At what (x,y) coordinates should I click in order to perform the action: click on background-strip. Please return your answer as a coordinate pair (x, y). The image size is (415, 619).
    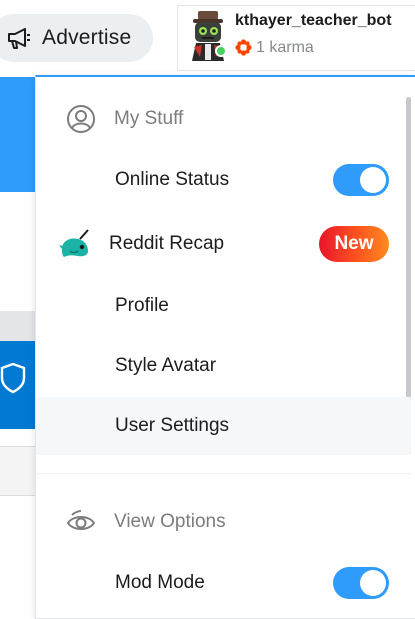
    Looking at the image, I should click on (20, 326).